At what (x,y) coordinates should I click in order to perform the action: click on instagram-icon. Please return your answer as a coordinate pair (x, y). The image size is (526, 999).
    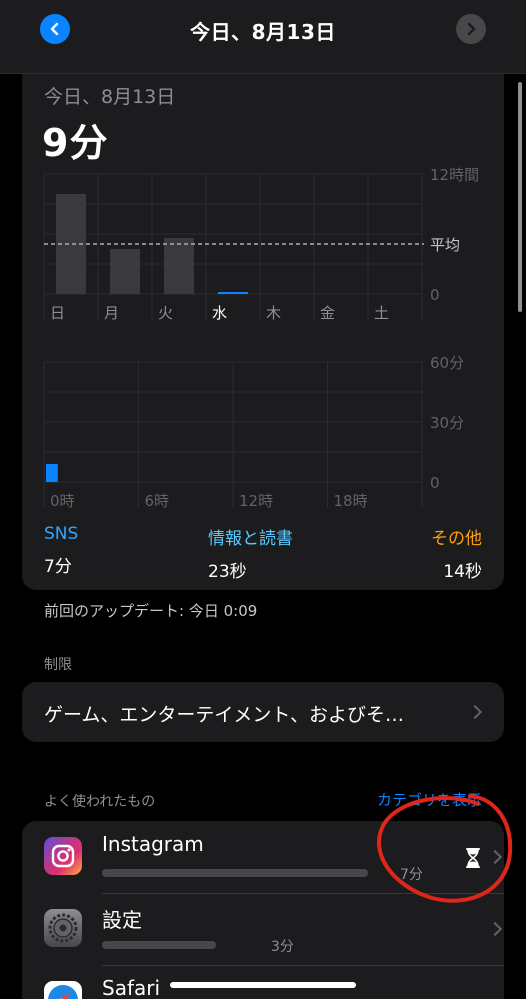
    Looking at the image, I should click on (63, 856).